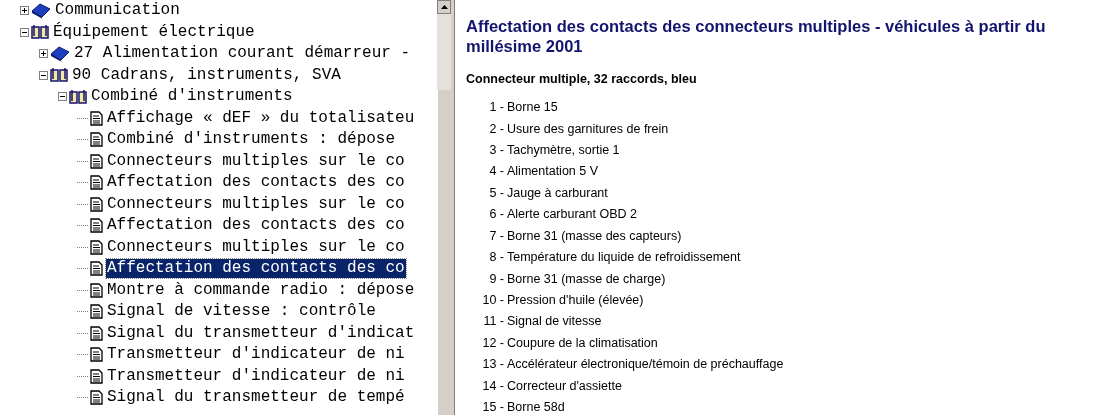 The width and height of the screenshot is (1097, 415). Describe the element at coordinates (261, 290) in the screenshot. I see `tree-item: Montre à commande radio : dépose` at that location.